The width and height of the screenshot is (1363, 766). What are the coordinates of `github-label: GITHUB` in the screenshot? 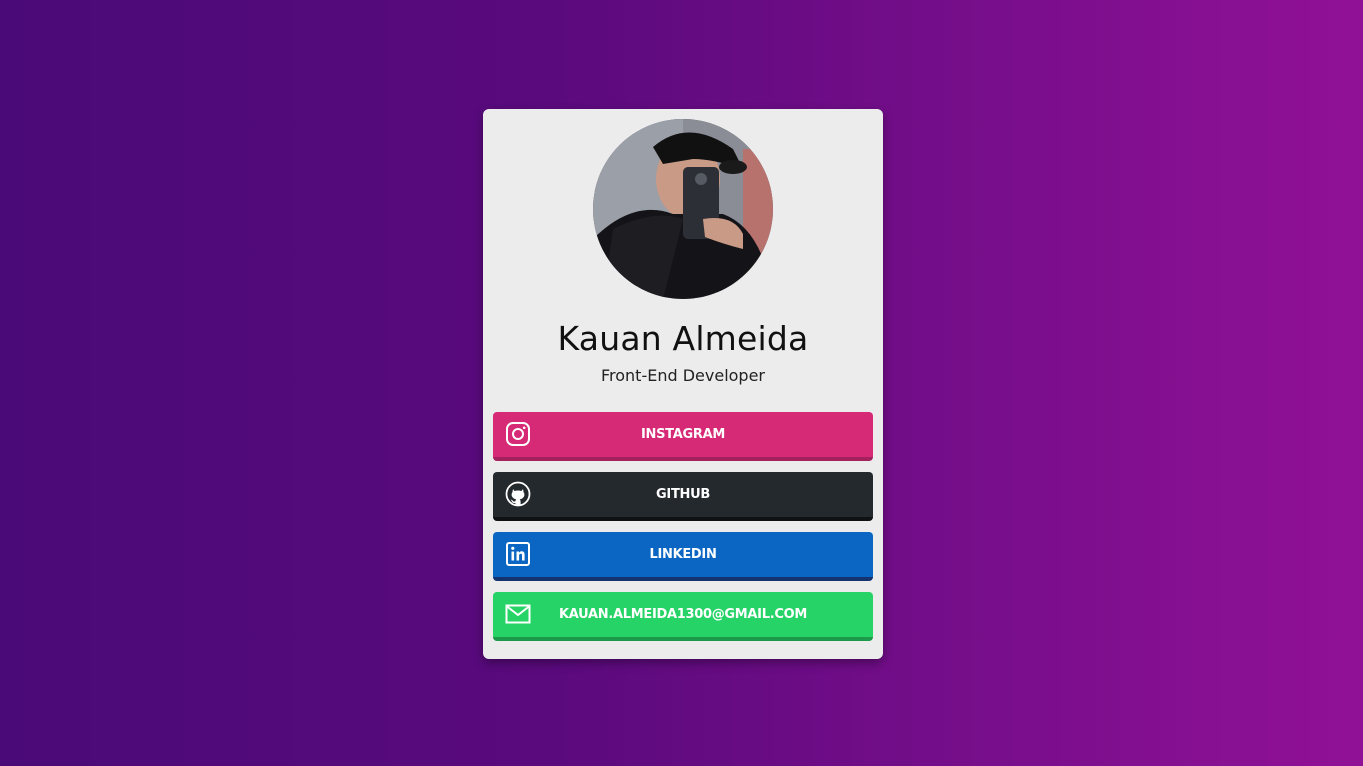 It's located at (683, 494).